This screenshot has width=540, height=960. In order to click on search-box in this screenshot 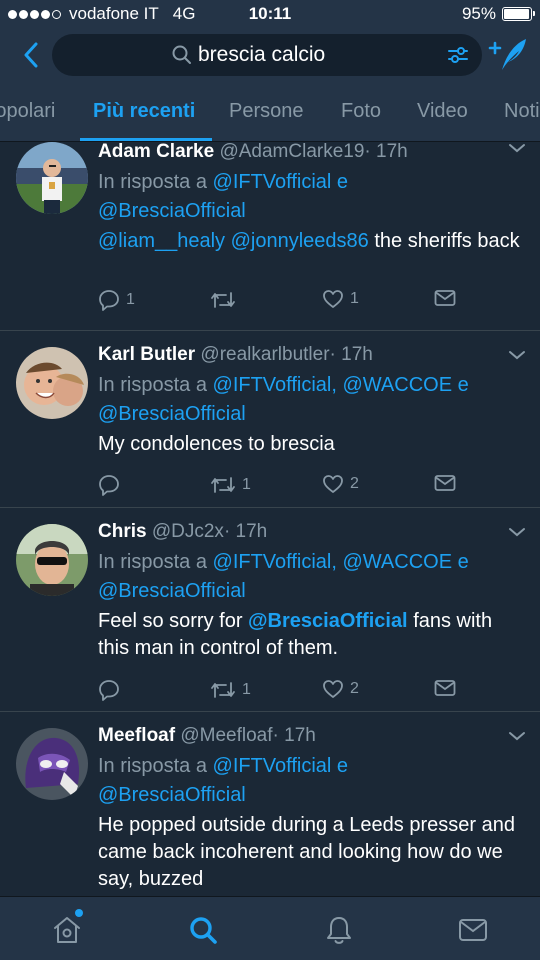, I will do `click(267, 55)`.